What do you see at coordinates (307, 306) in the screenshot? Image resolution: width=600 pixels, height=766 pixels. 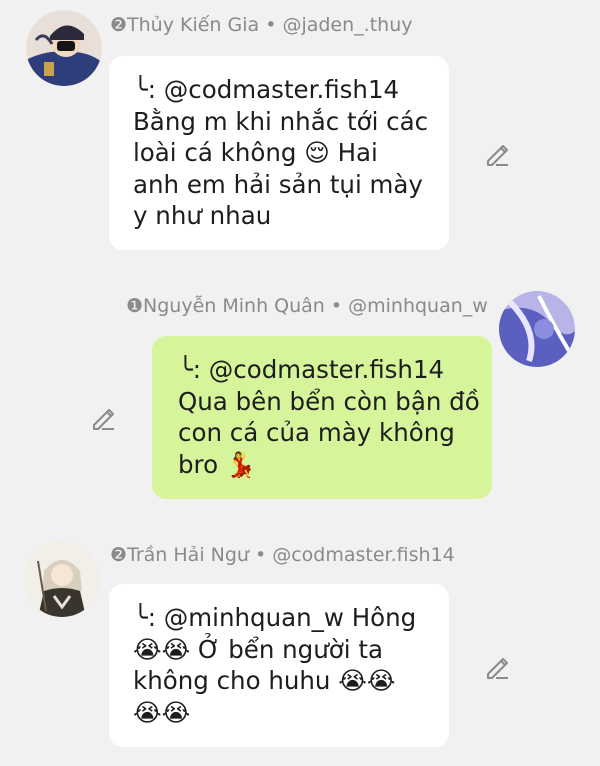 I see `message-header: ❶Nguyễn Minh Quân • @minhquan_w` at bounding box center [307, 306].